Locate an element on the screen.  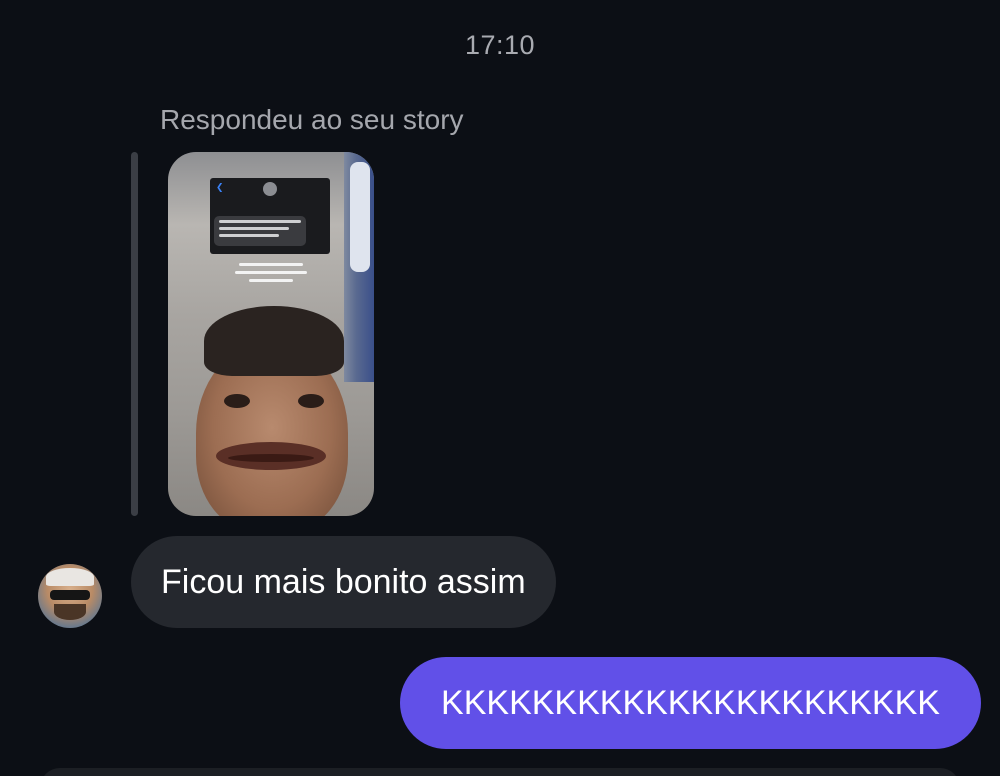
story-overlay-message is located at coordinates (260, 231).